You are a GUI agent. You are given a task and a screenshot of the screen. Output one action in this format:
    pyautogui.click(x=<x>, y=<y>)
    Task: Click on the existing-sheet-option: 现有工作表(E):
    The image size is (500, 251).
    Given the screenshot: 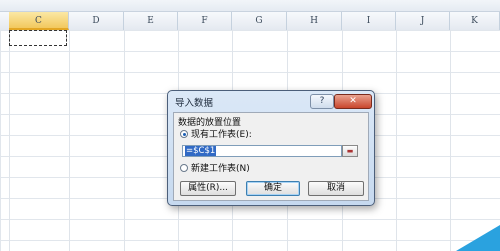 What is the action you would take?
    pyautogui.click(x=216, y=133)
    